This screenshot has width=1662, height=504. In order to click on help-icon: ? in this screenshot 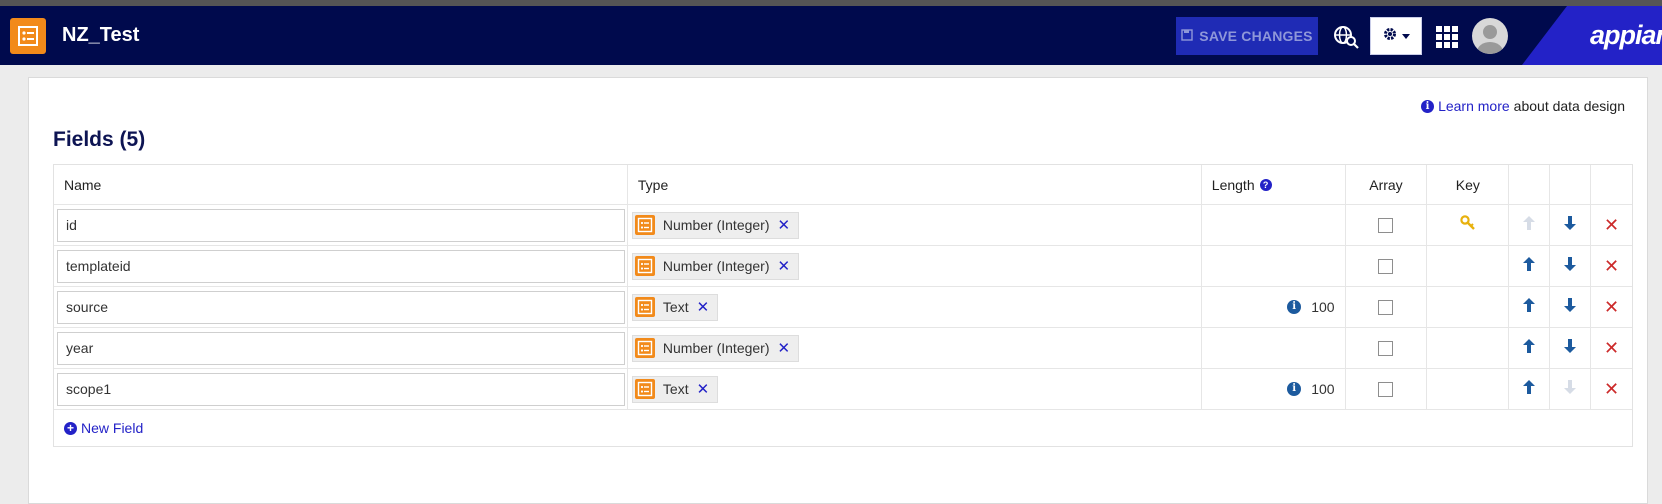, I will do `click(1265, 184)`.